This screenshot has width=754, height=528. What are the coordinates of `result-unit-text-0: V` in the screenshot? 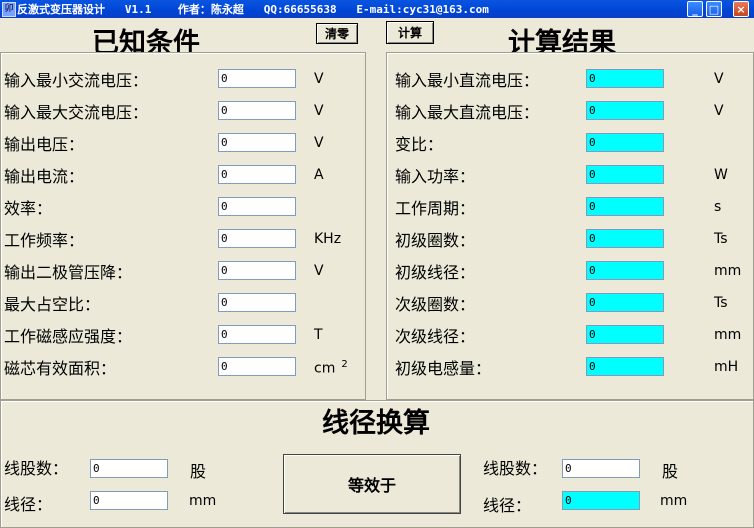 It's located at (719, 79).